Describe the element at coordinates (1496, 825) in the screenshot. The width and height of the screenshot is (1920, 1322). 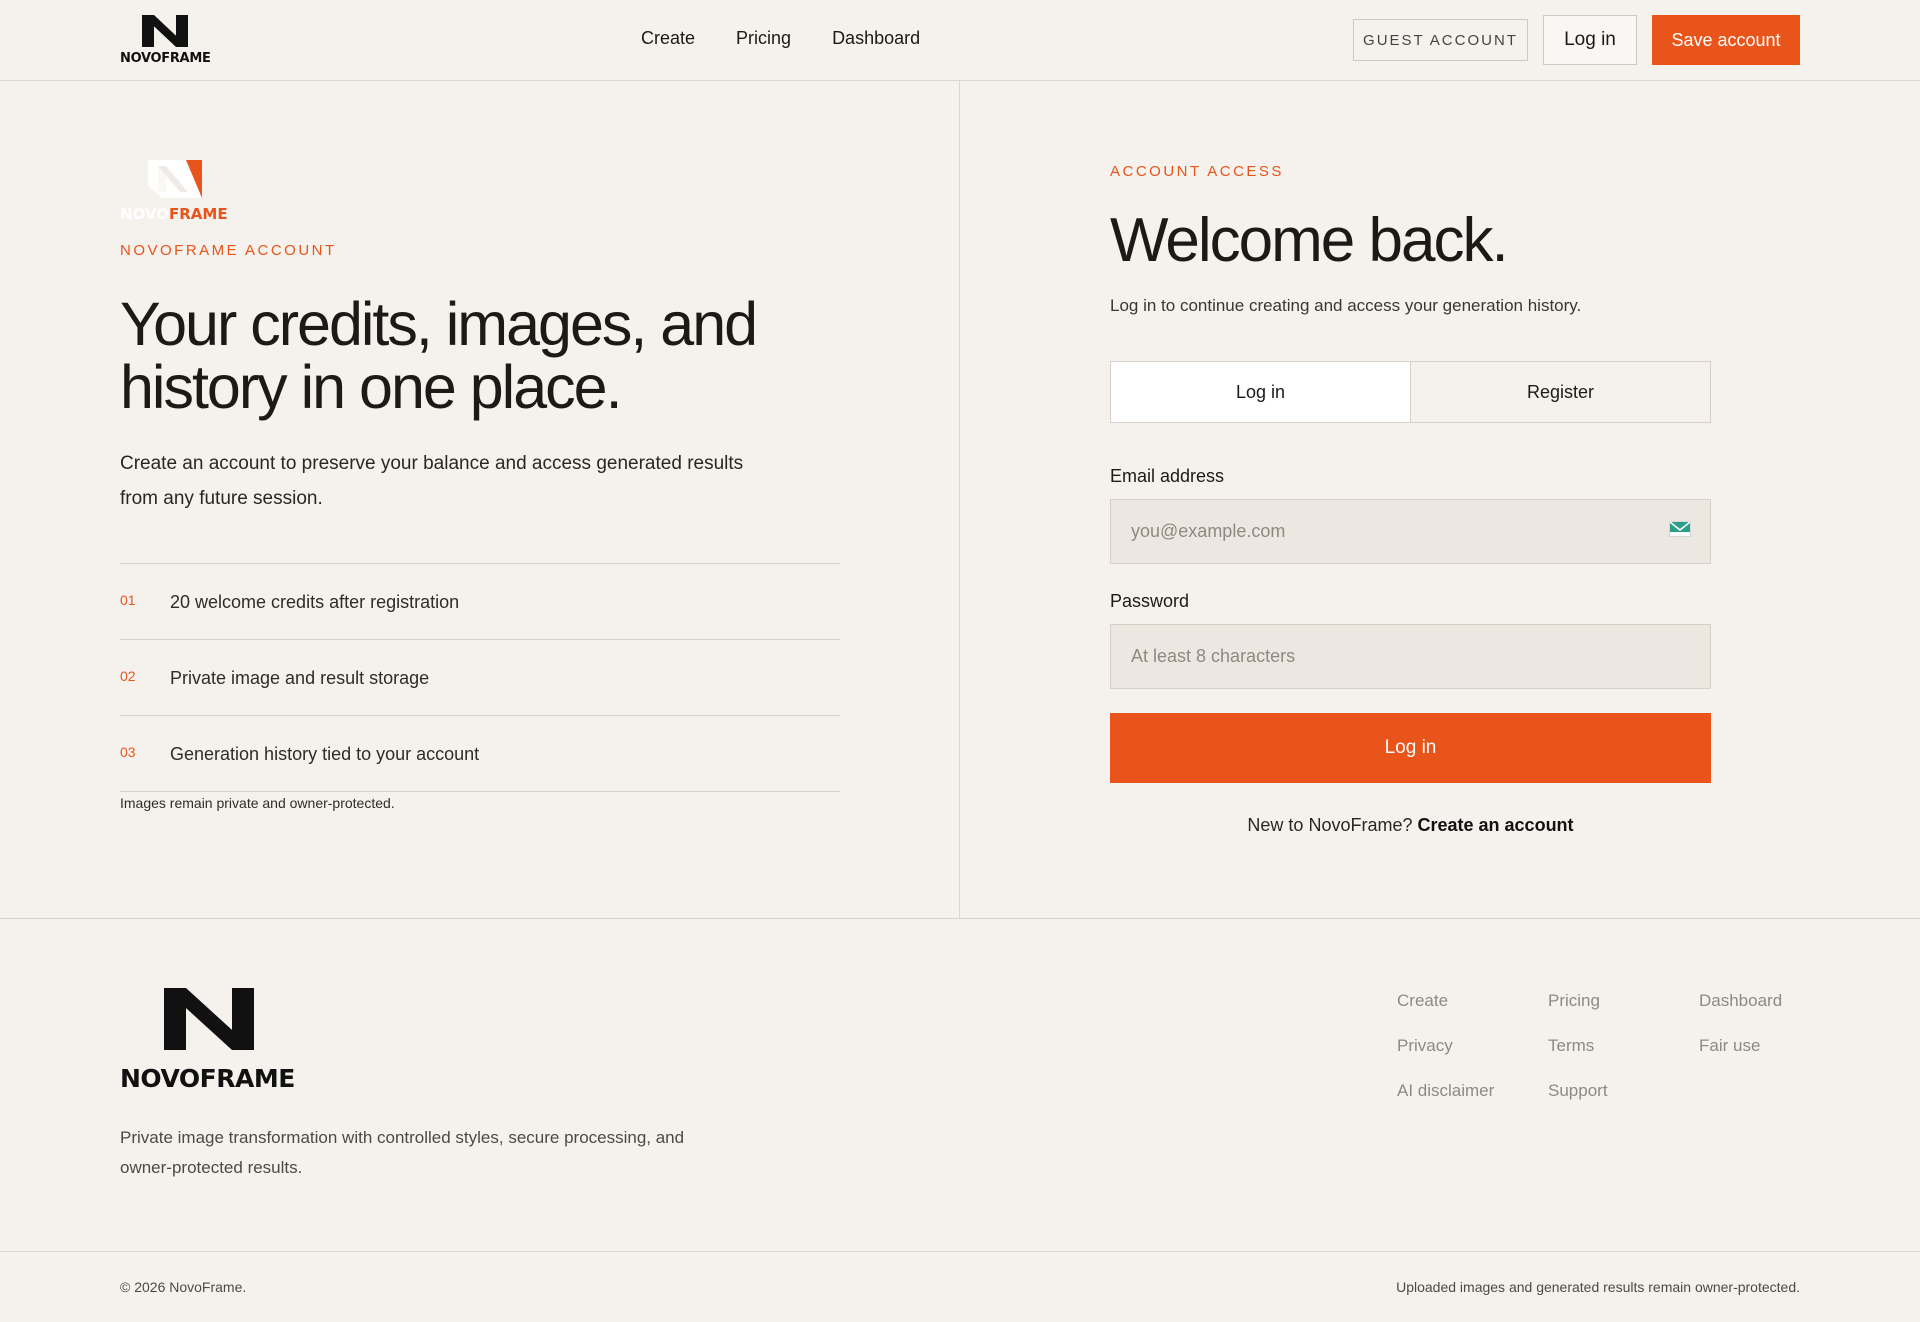
I see `create-account-link: Create an account` at that location.